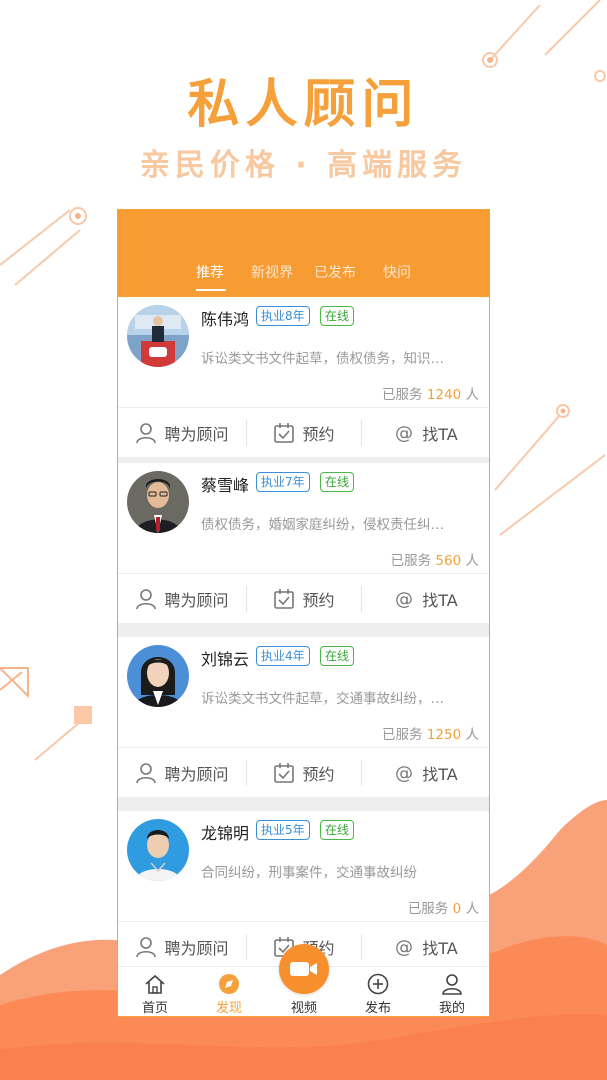 This screenshot has height=1080, width=607. What do you see at coordinates (434, 561) in the screenshot?
I see `served-count: 已服务 560 人` at bounding box center [434, 561].